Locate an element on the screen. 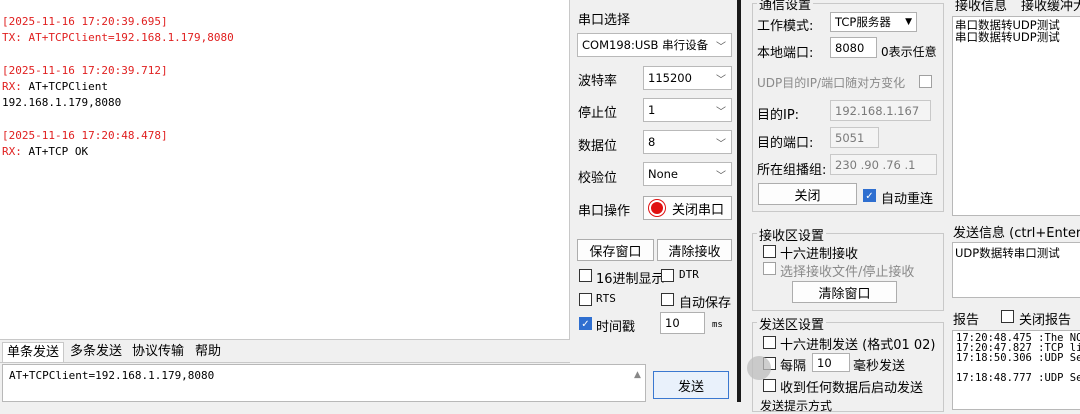  local-port-input: 8080 is located at coordinates (853, 47).